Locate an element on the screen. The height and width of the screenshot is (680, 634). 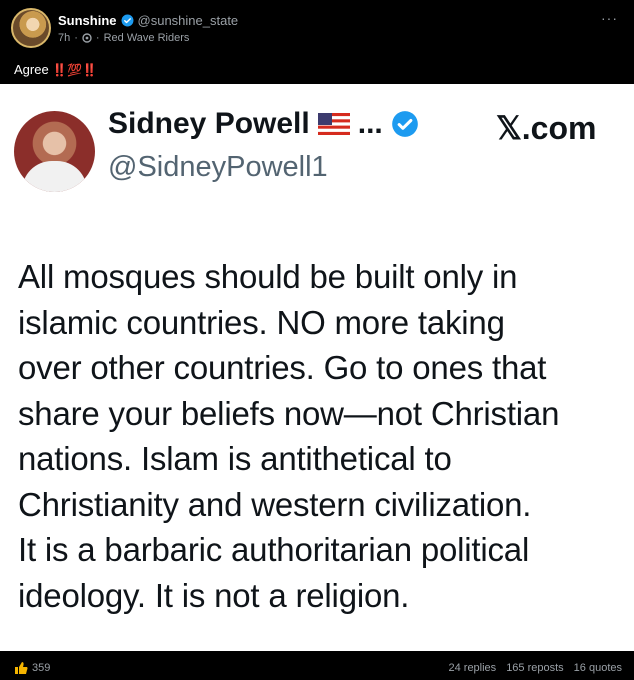
author-handle: @sunshine_state is located at coordinates (188, 20).